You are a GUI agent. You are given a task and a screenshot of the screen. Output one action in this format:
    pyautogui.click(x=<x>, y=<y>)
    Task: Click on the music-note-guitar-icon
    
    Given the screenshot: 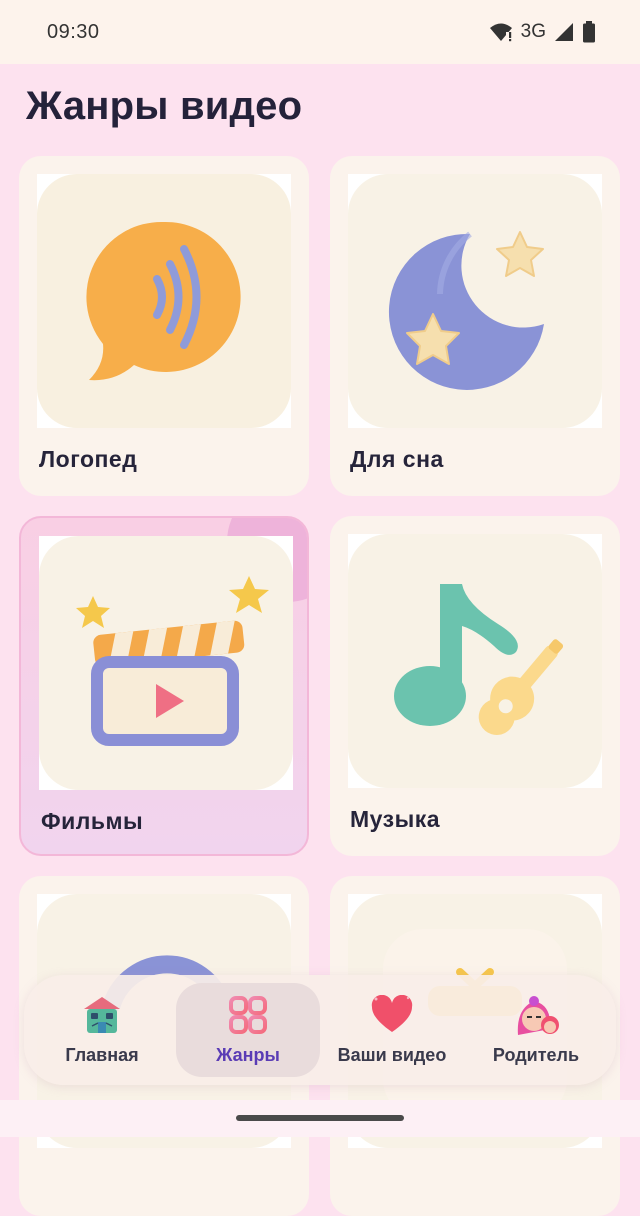 What is the action you would take?
    pyautogui.click(x=479, y=659)
    